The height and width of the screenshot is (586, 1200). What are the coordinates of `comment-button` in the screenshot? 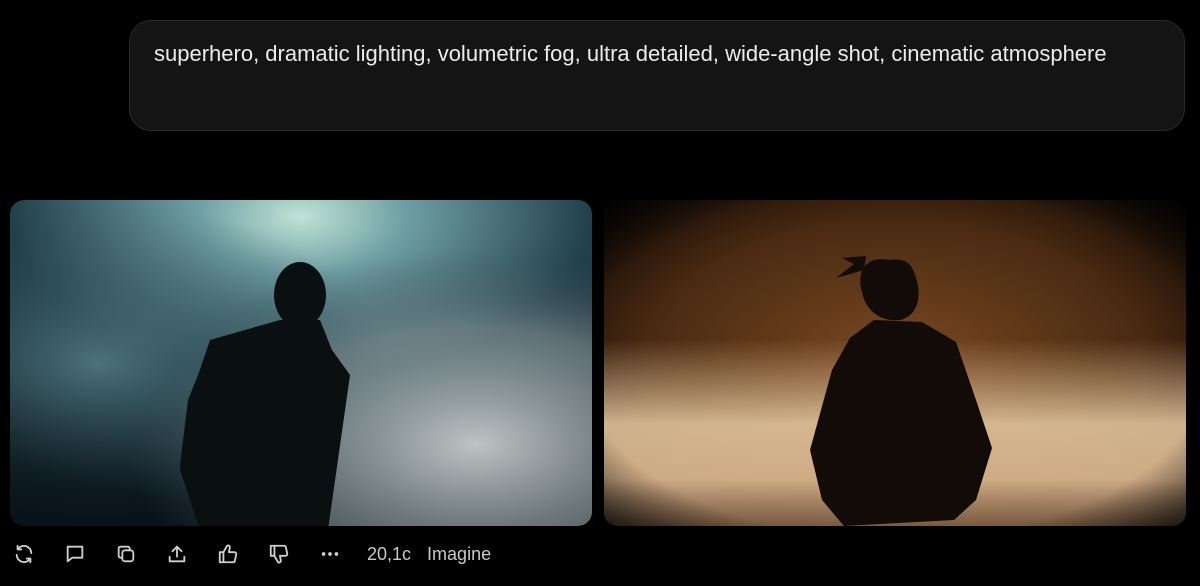 It's located at (75, 554).